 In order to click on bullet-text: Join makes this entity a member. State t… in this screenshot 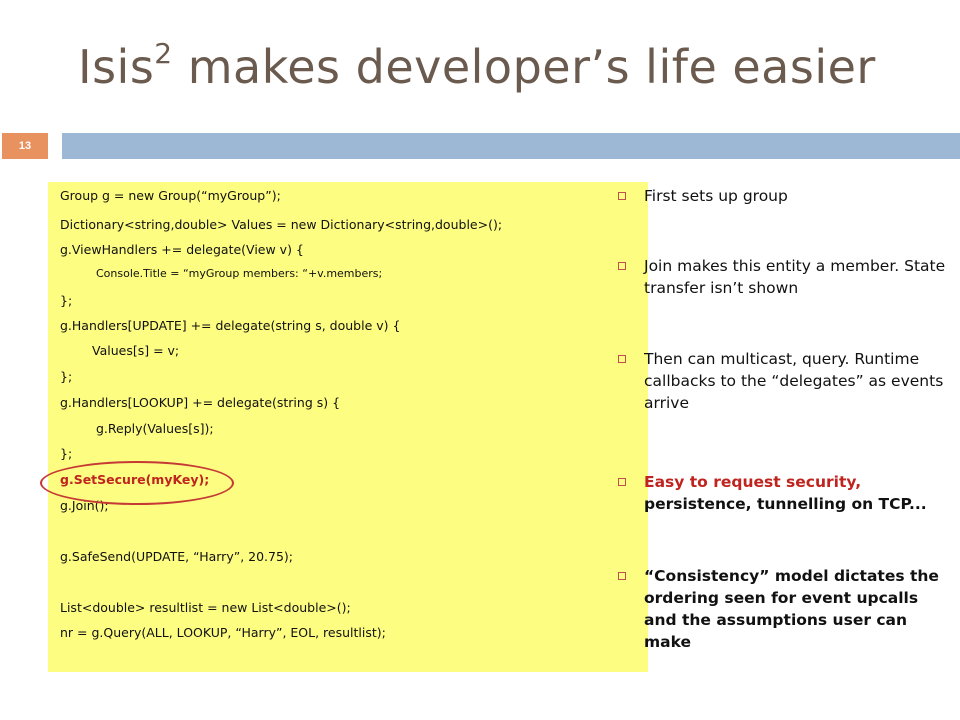, I will do `click(795, 277)`.